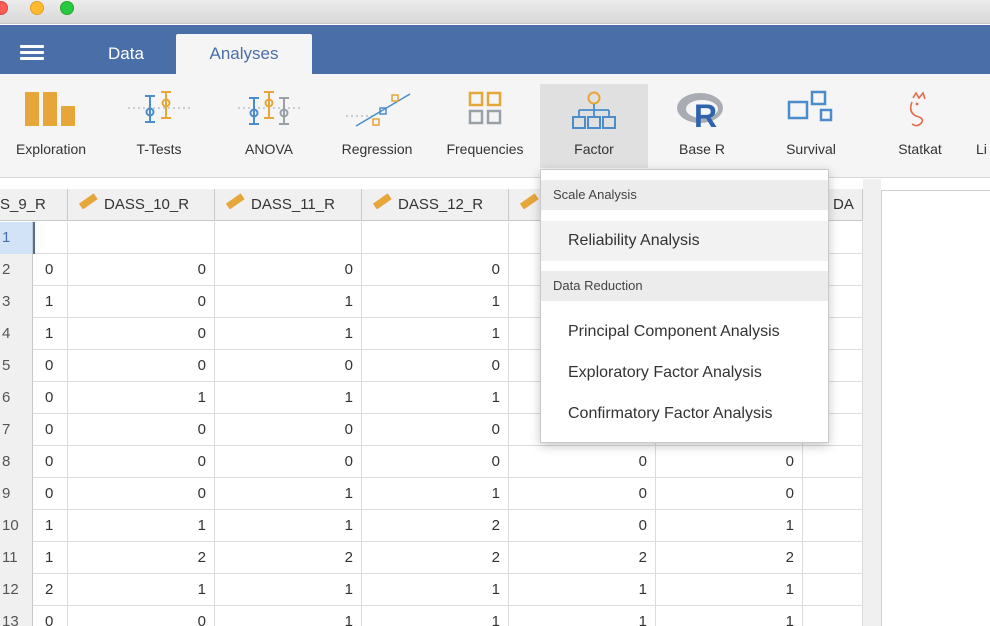 This screenshot has width=990, height=626. I want to click on menu-item-exploratory-factor-analysis: Exploratory Factor Analysis, so click(684, 373).